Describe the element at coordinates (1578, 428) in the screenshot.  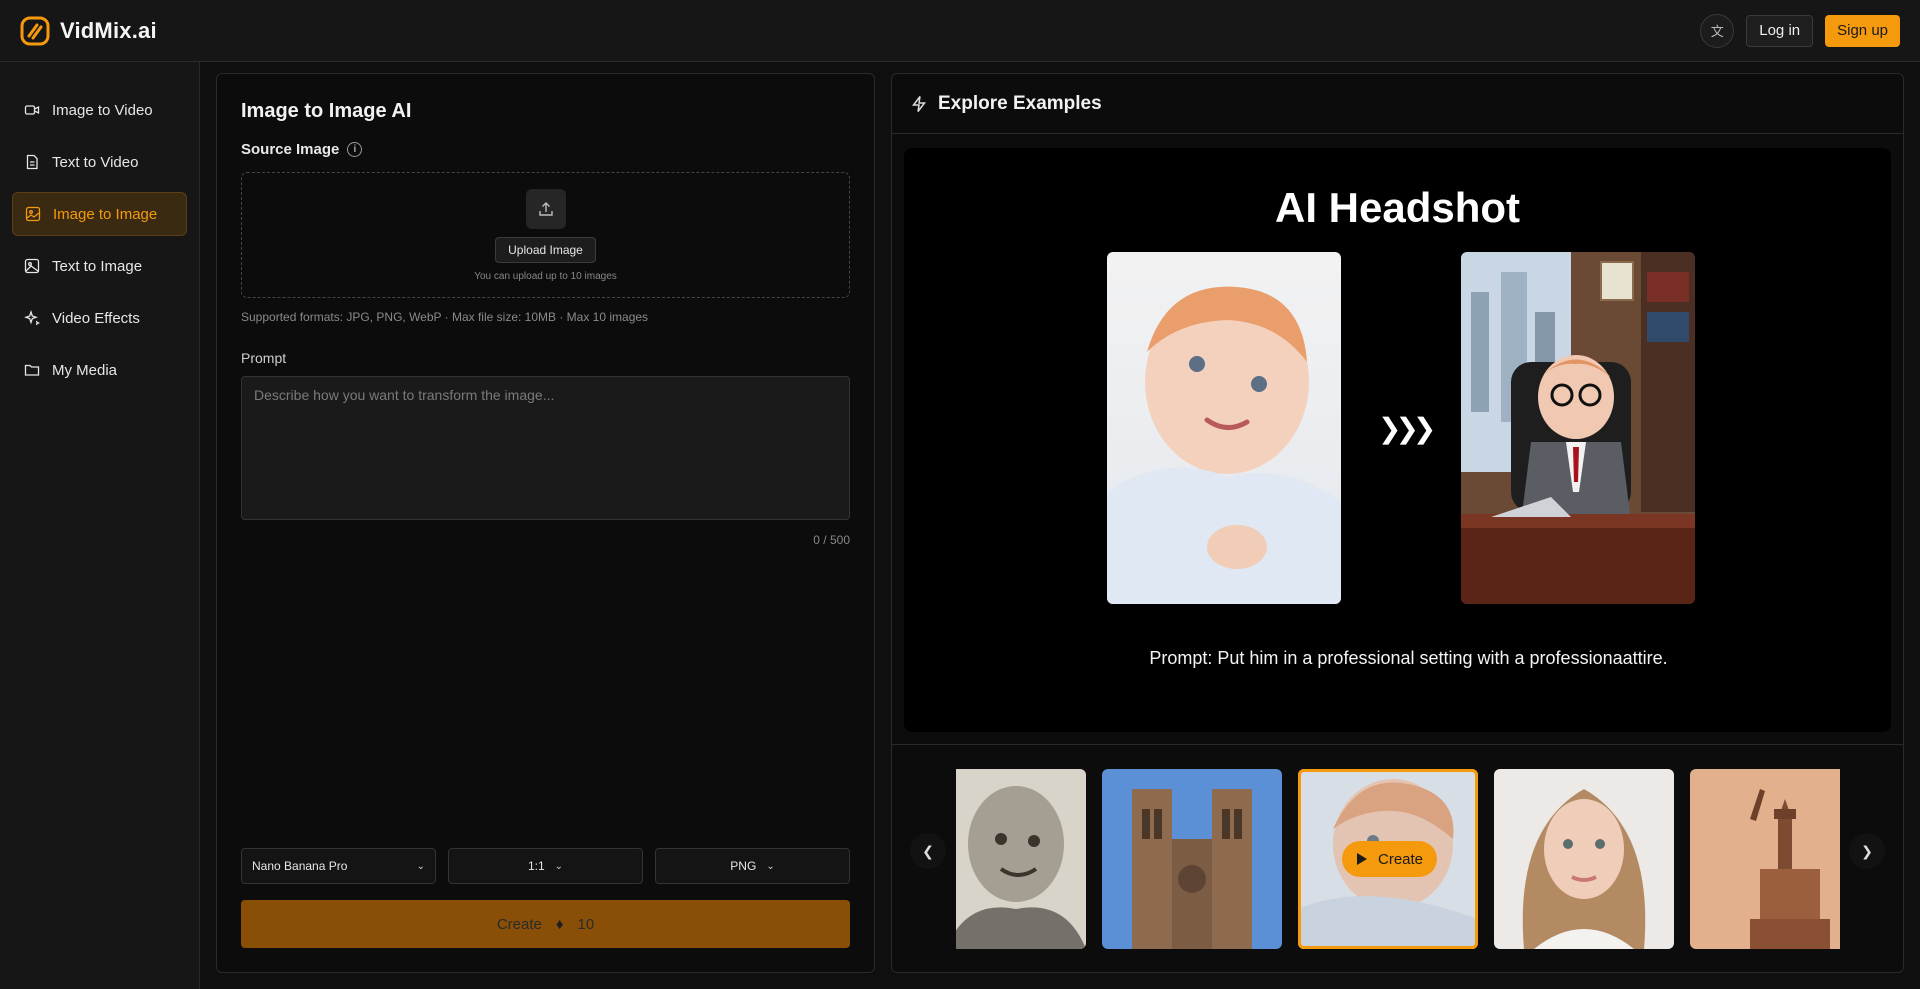
I see `after-image` at that location.